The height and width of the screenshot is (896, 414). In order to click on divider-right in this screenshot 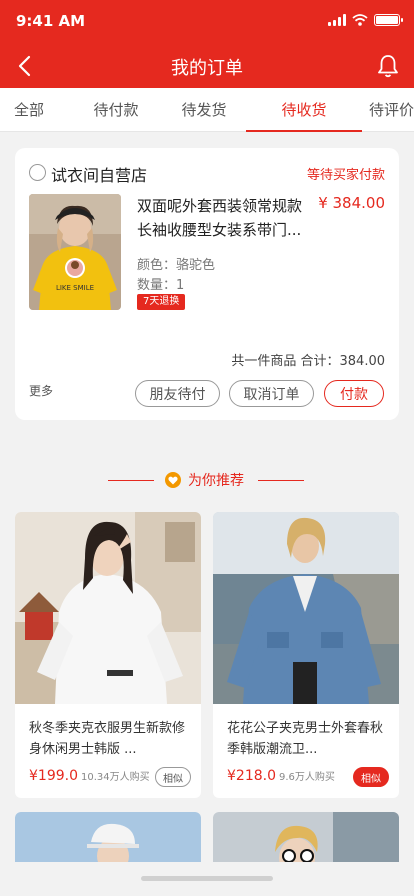, I will do `click(281, 480)`.